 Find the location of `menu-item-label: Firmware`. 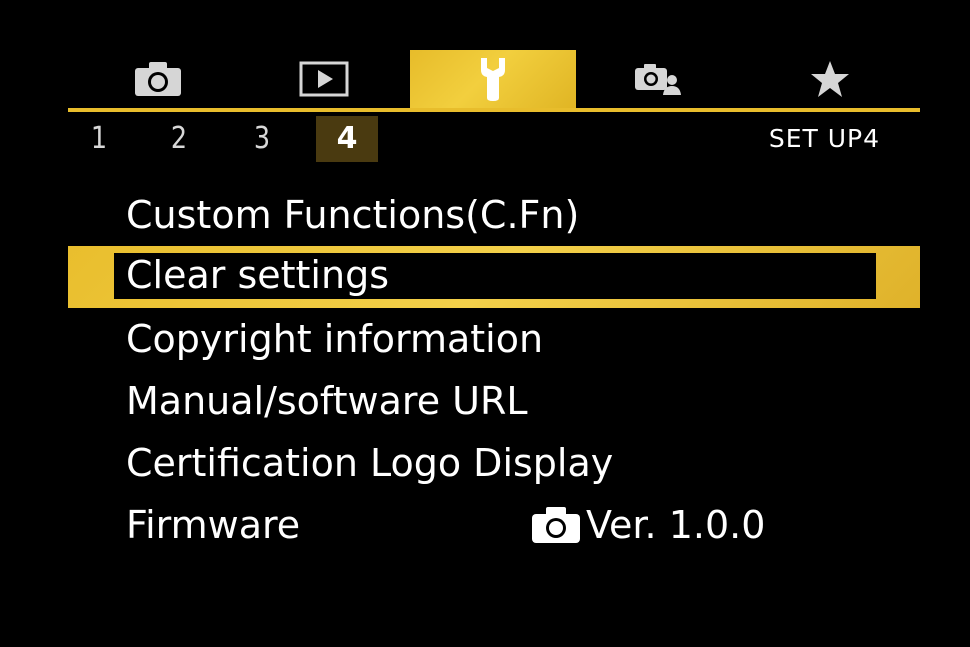

menu-item-label: Firmware is located at coordinates (213, 525).